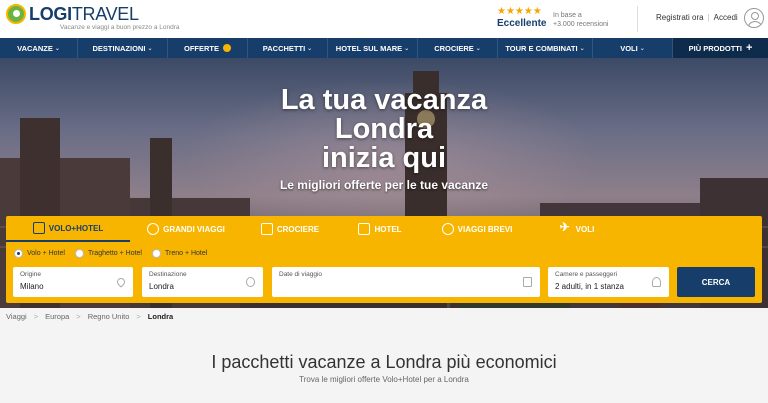  What do you see at coordinates (16, 316) in the screenshot?
I see `breadcrumb-item-viaggi: Viaggi` at bounding box center [16, 316].